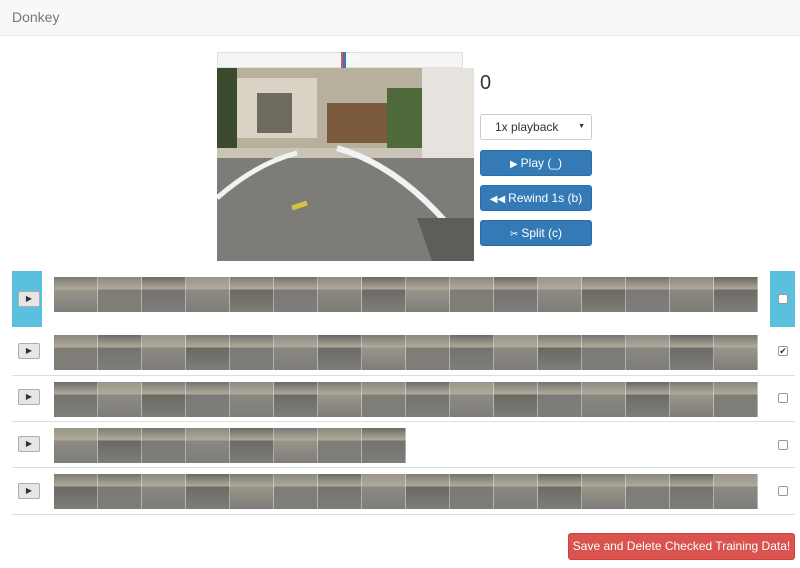 This screenshot has height=568, width=800. I want to click on brand-title: Donkey, so click(35, 17).